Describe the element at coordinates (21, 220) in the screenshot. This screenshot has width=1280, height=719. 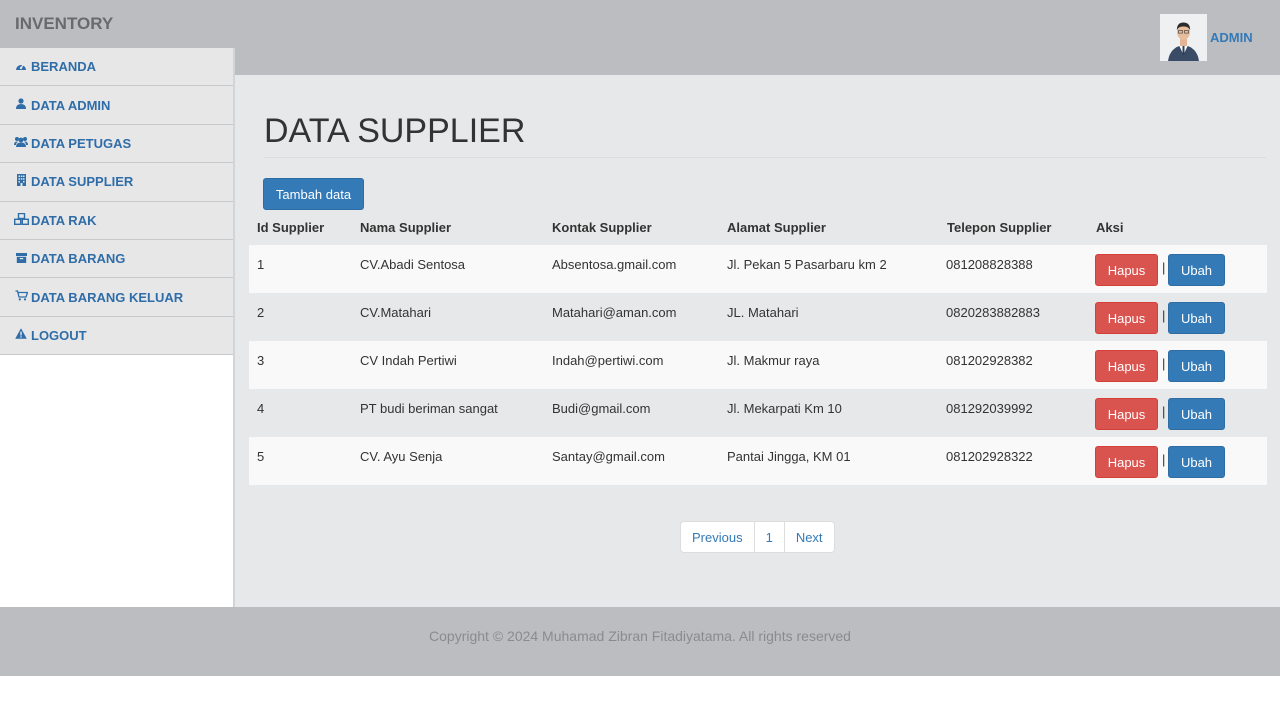
I see `cubes-icon` at that location.